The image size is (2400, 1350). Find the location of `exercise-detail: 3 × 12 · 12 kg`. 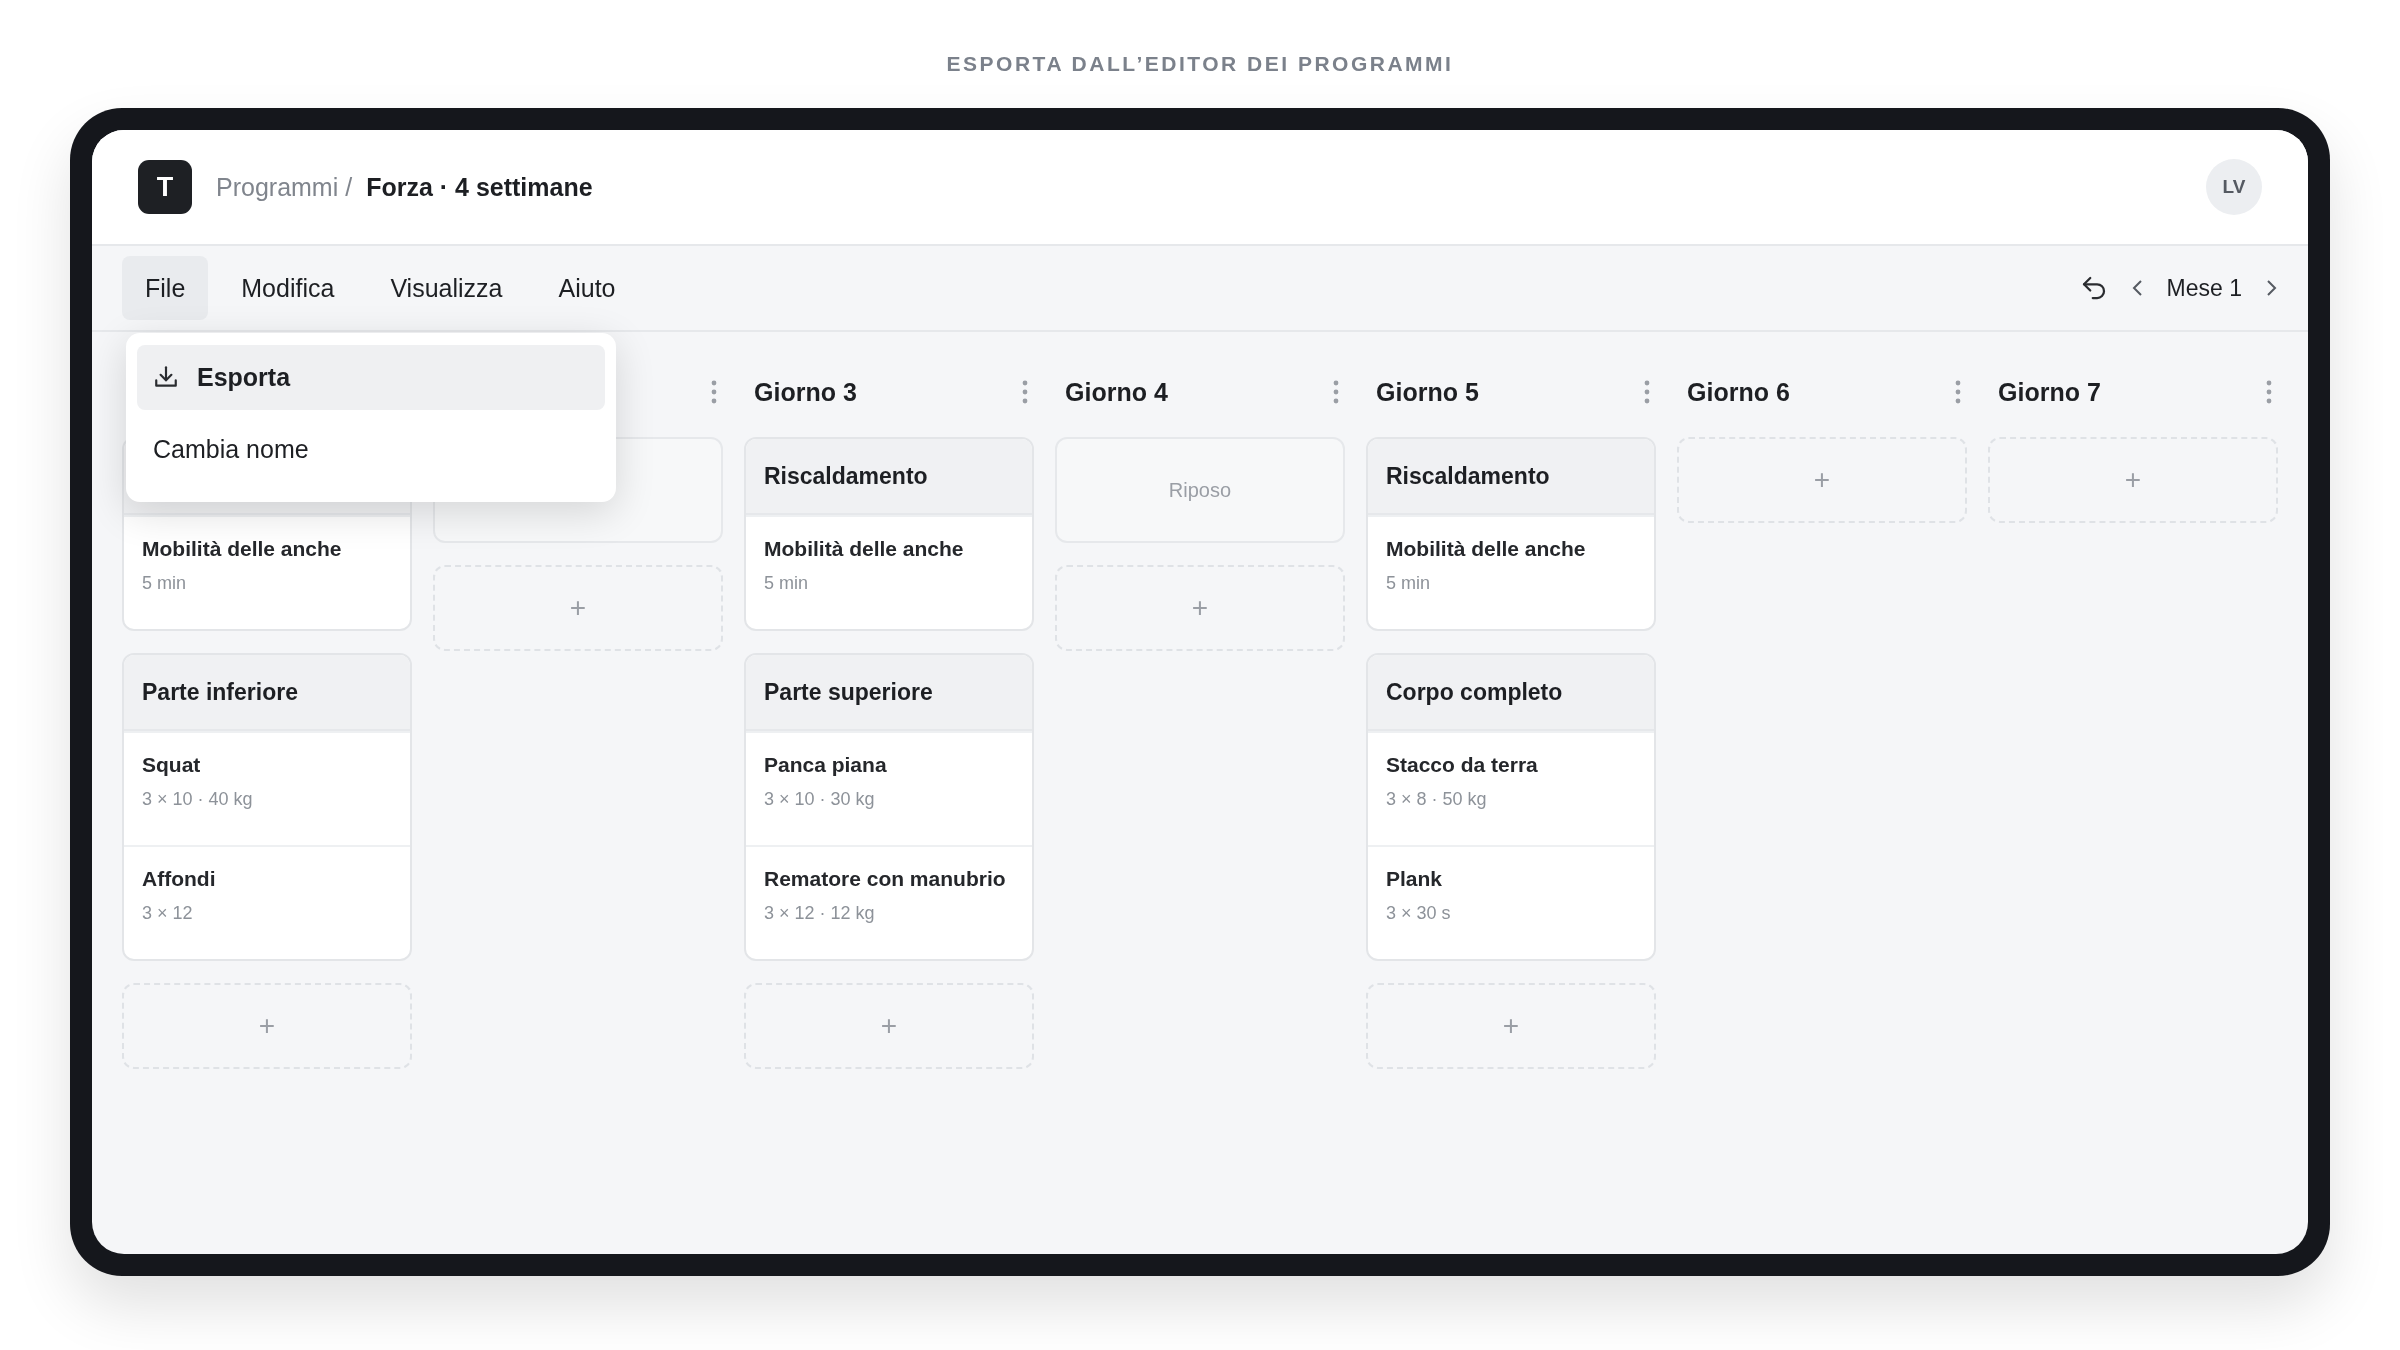

exercise-detail: 3 × 12 · 12 kg is located at coordinates (820, 913).